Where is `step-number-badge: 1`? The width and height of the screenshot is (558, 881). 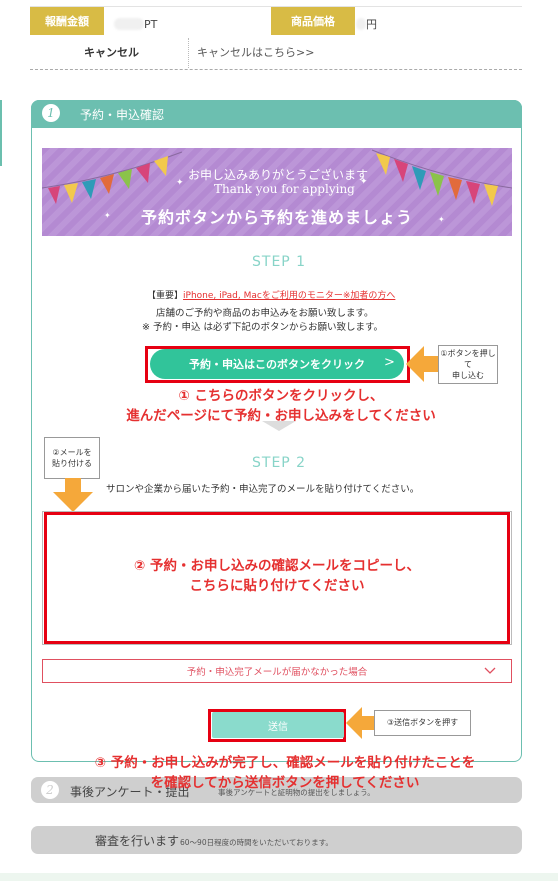
step-number-badge: 1 is located at coordinates (51, 113).